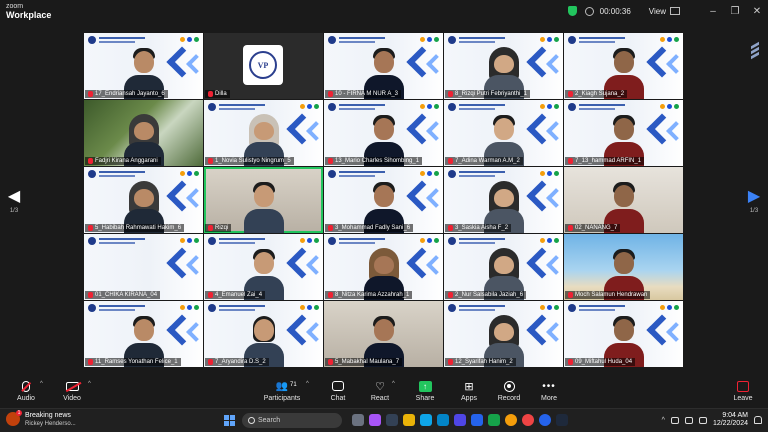 The width and height of the screenshot is (768, 432). What do you see at coordinates (663, 420) in the screenshot?
I see `tray-overflow-icon: ^` at bounding box center [663, 420].